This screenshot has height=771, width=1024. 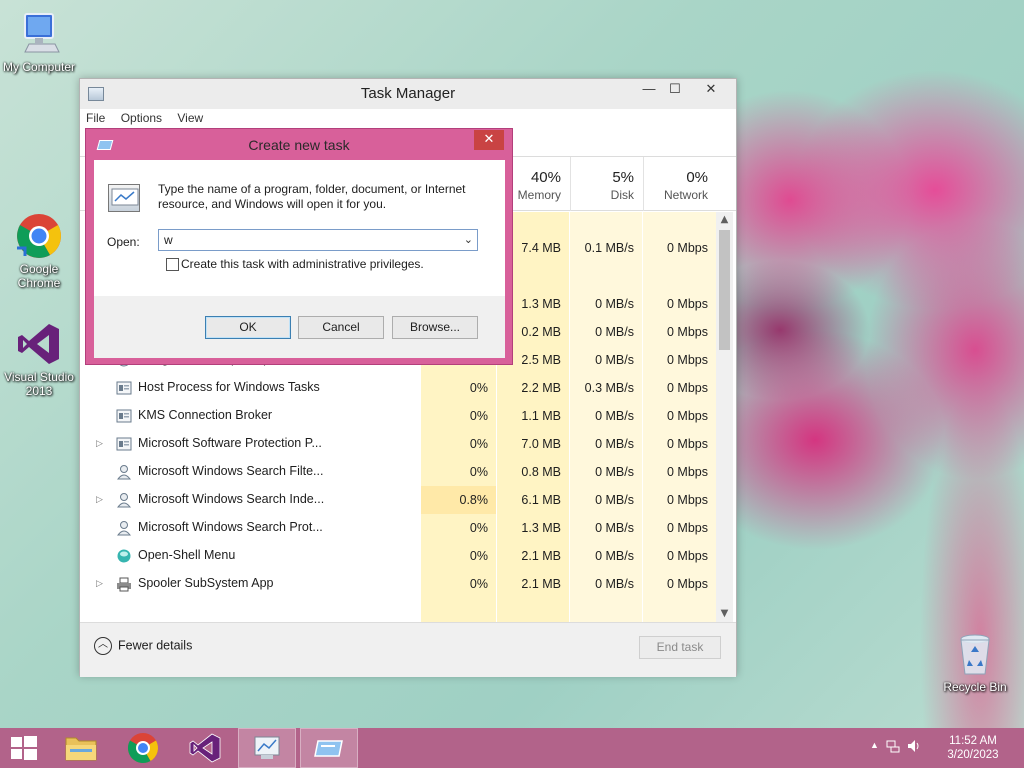 What do you see at coordinates (489, 140) in the screenshot?
I see `dialog-close-button: ✕` at bounding box center [489, 140].